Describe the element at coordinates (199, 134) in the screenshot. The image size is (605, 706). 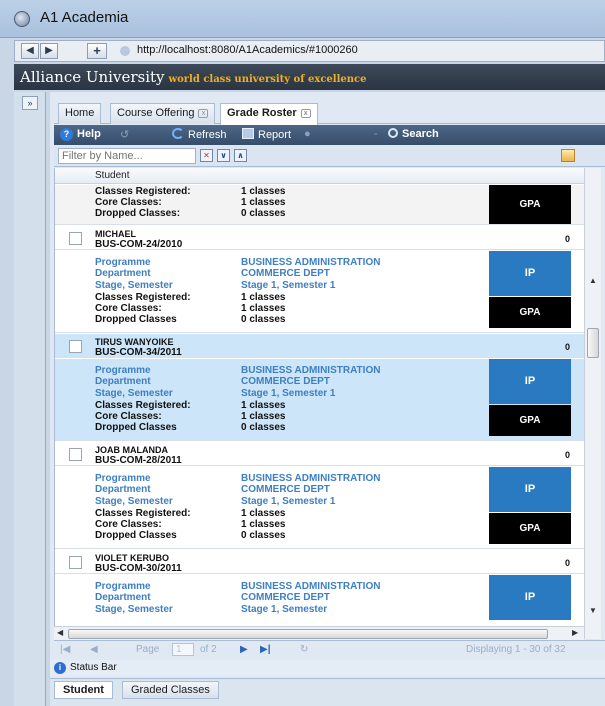
I see `refresh-button: Refresh` at that location.